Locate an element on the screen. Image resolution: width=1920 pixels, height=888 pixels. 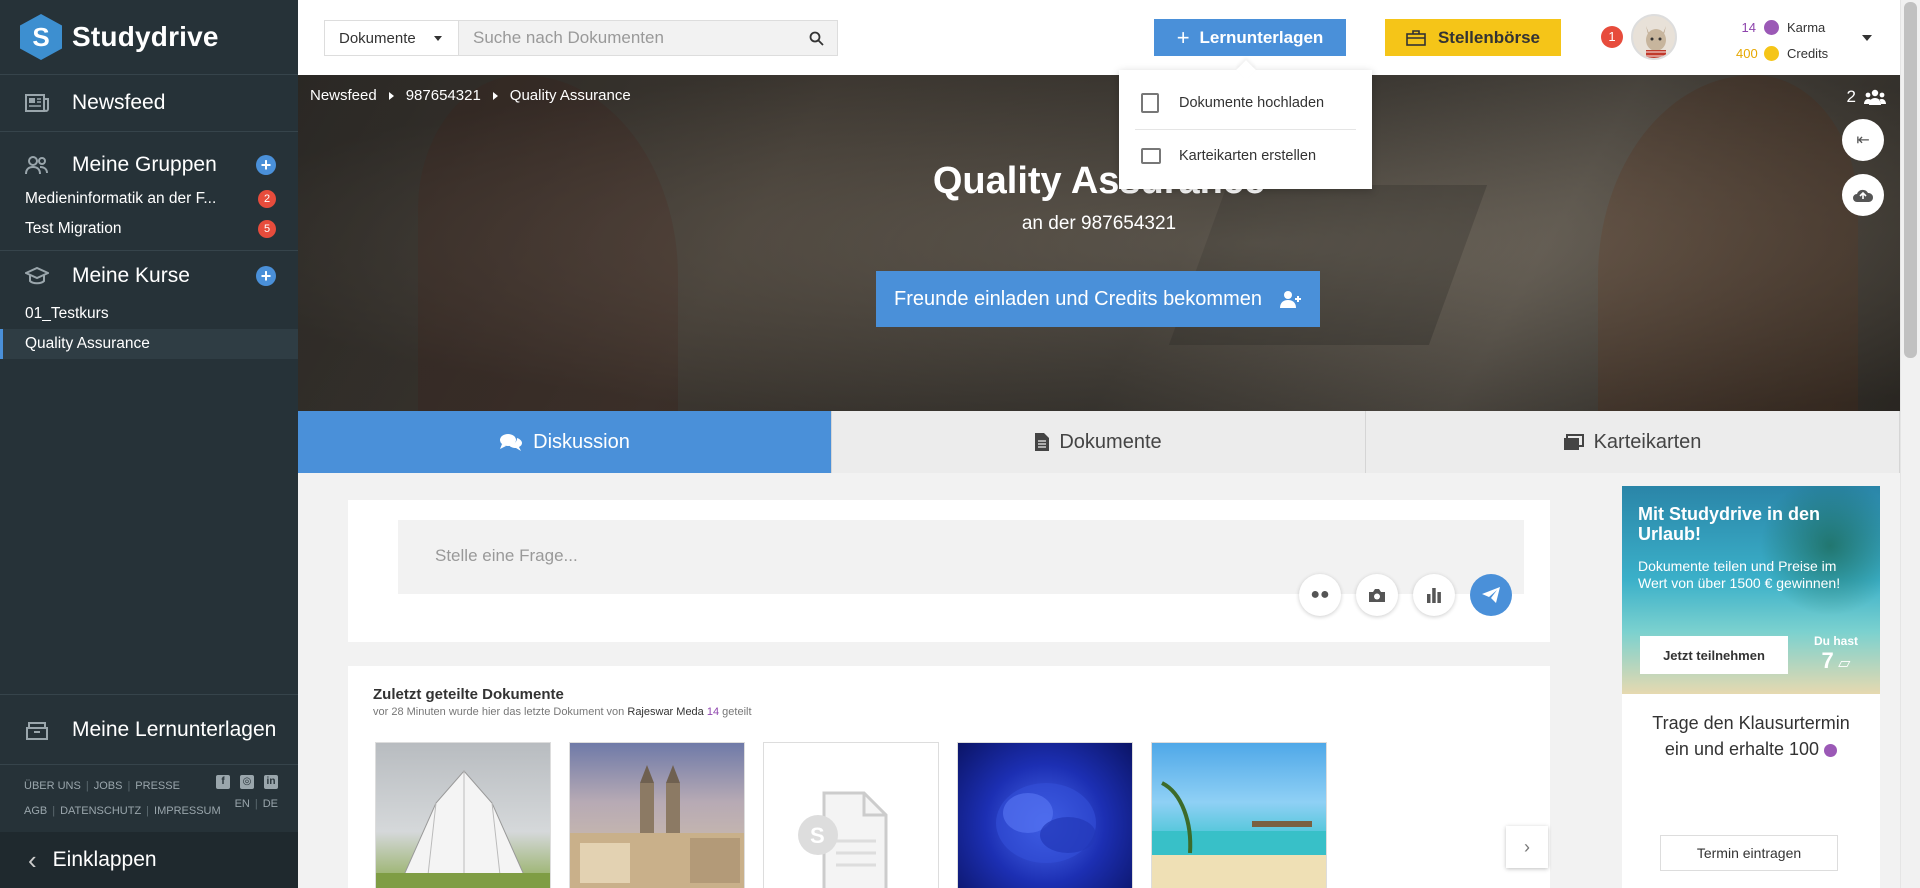
create-flashcards-item: Karteikarten erstellen is located at coordinates (1245, 155).